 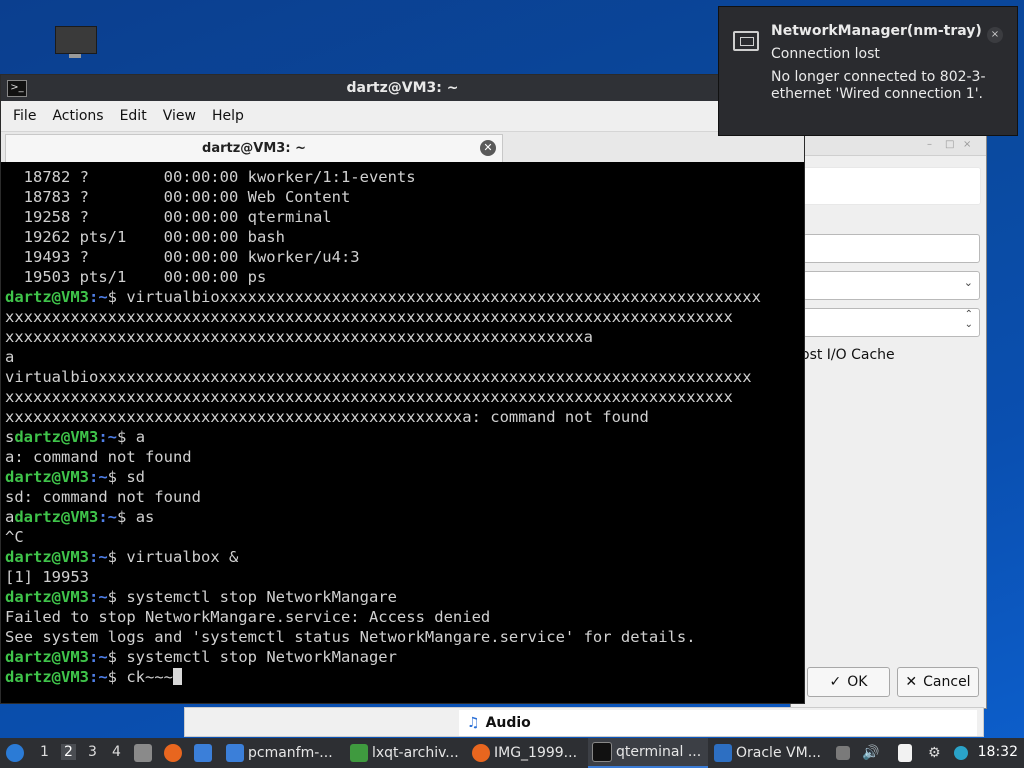 I want to click on tab-label: dartz@VM3: ~, so click(x=254, y=148).